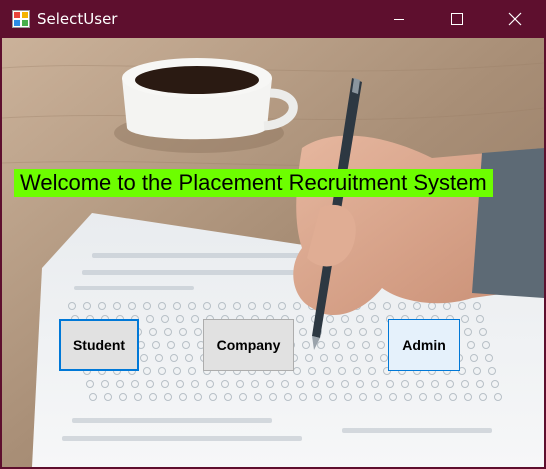  Describe the element at coordinates (248, 345) in the screenshot. I see `company-button: Company` at that location.